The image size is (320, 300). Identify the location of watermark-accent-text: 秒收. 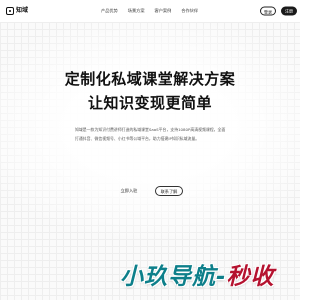
(250, 277).